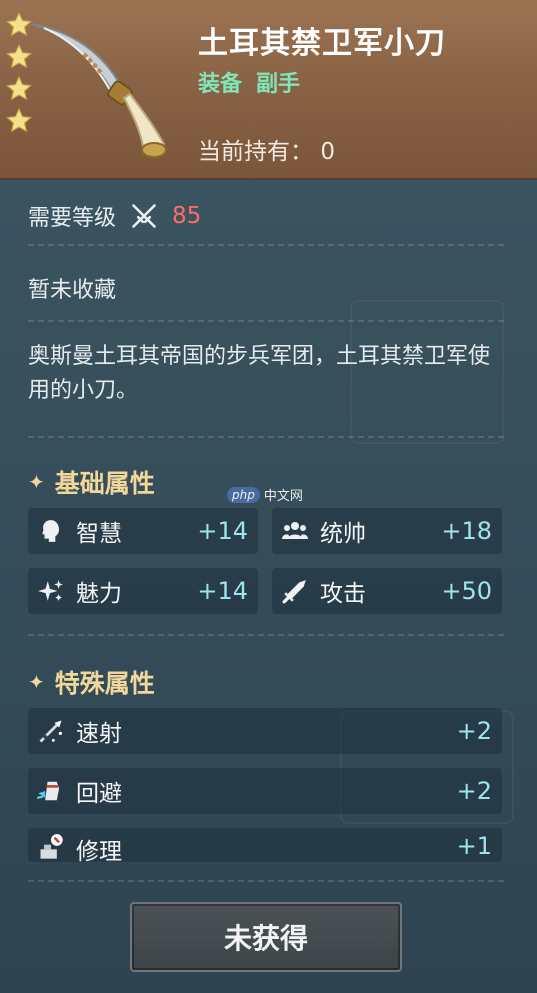  I want to click on level-label: 需要等级, so click(72, 218).